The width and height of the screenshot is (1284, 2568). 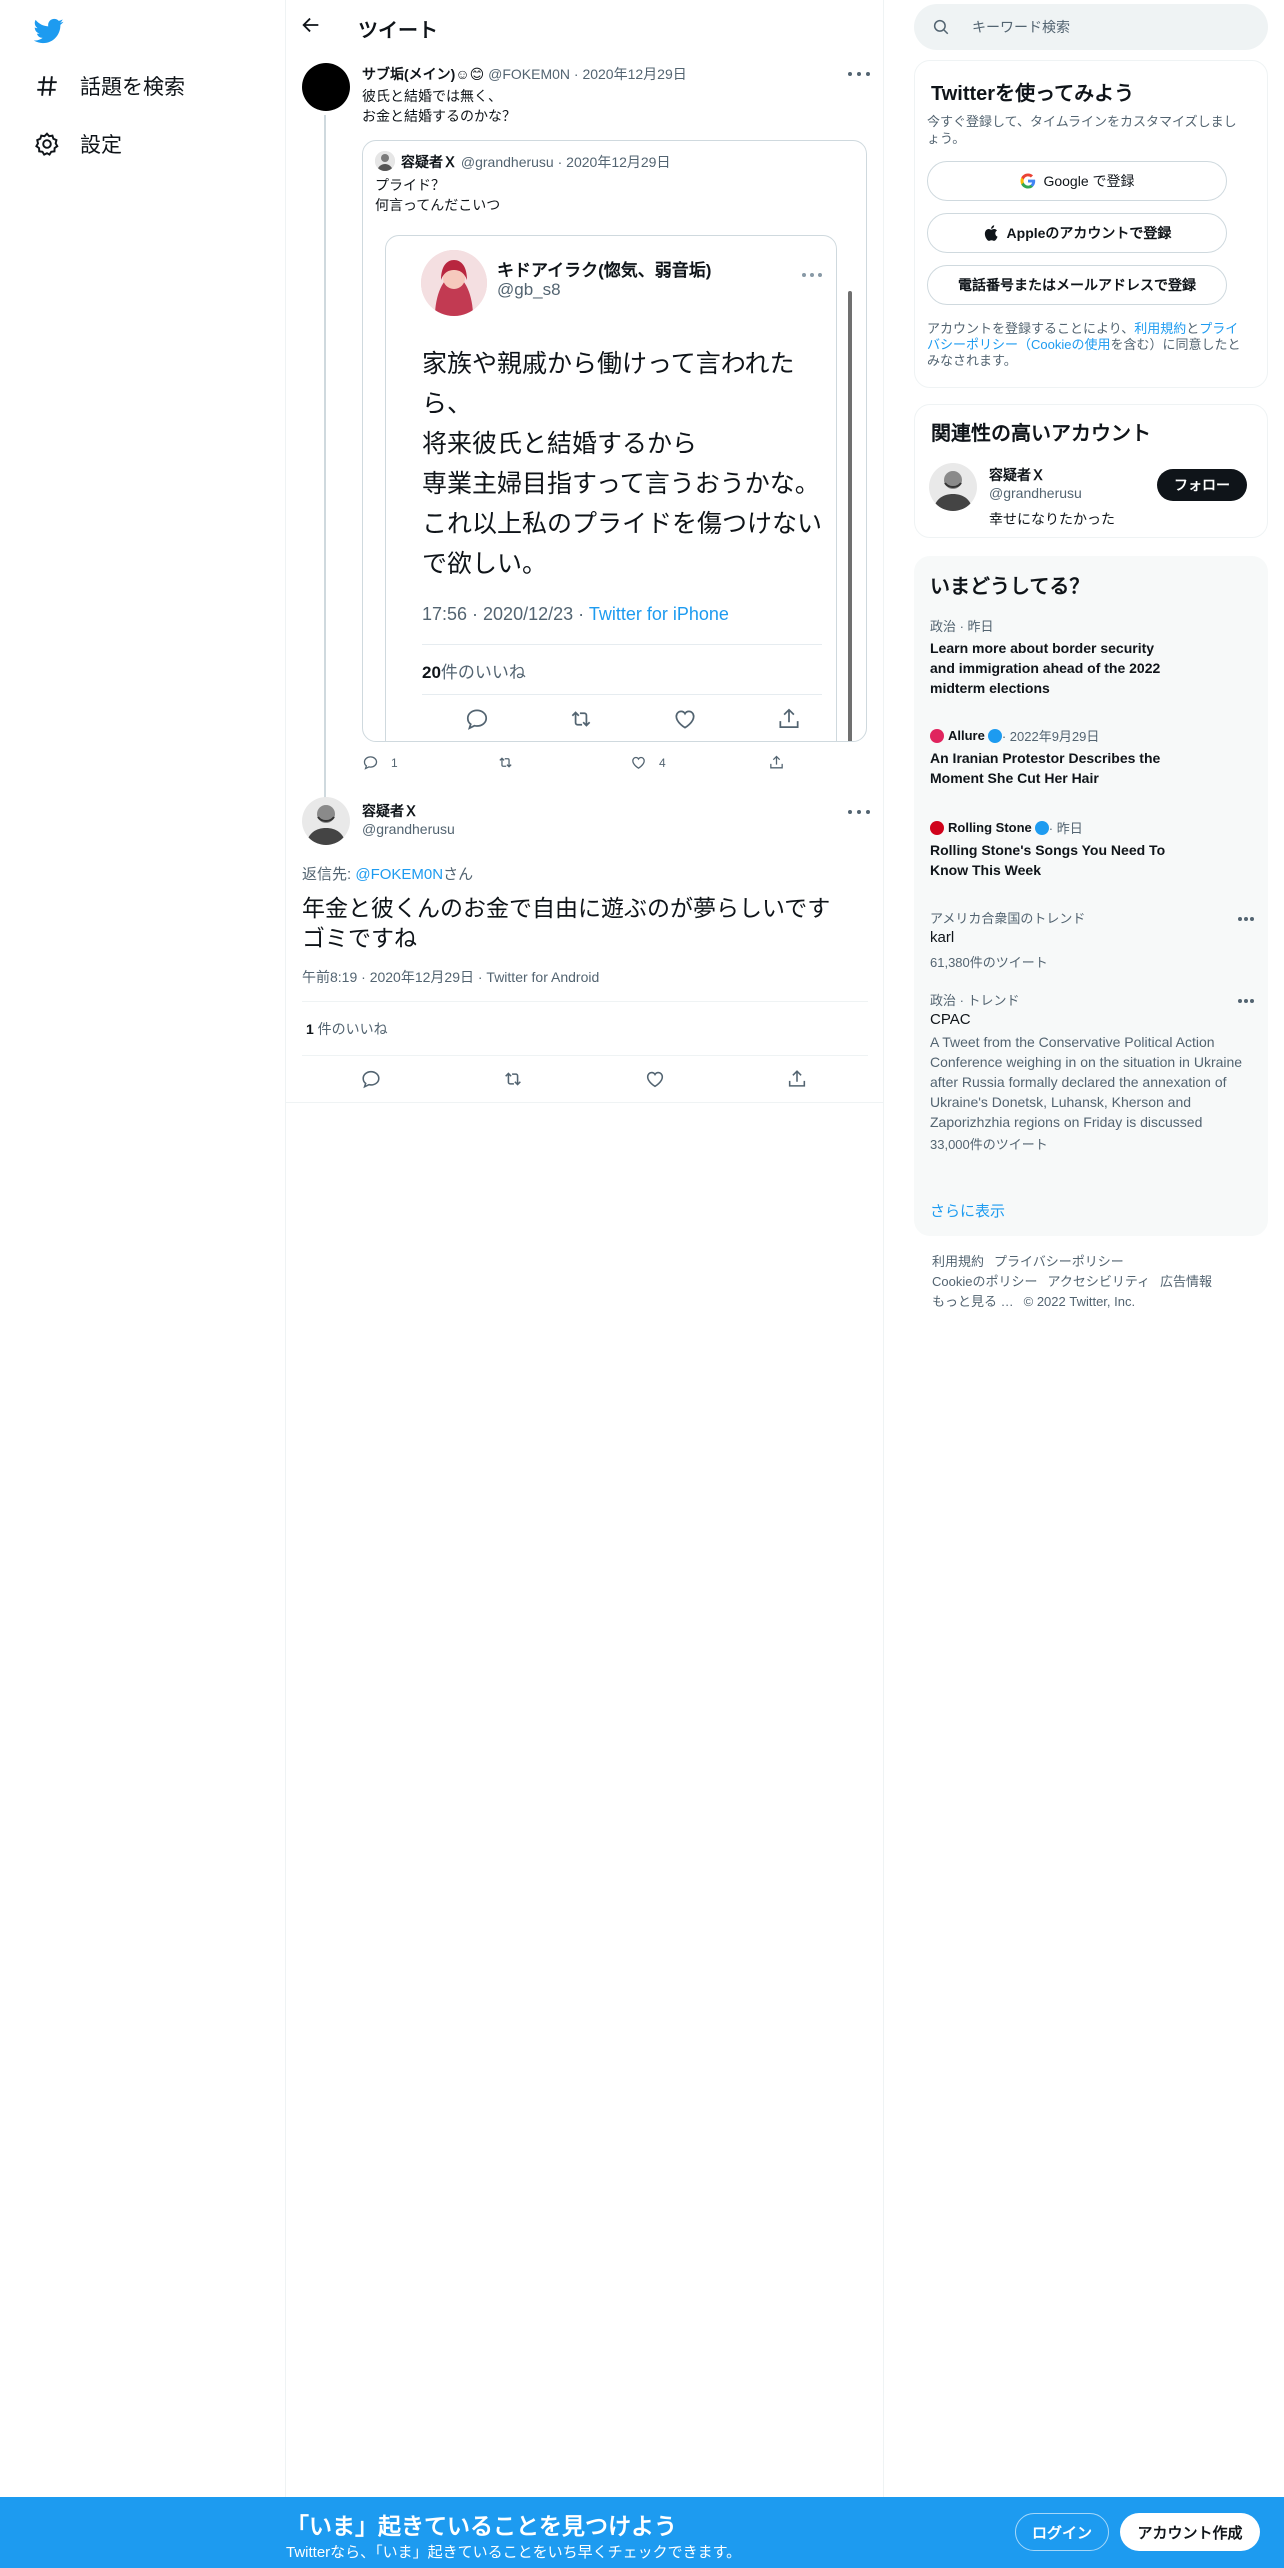 I want to click on account-handle: @grandherusu, so click(x=1035, y=493).